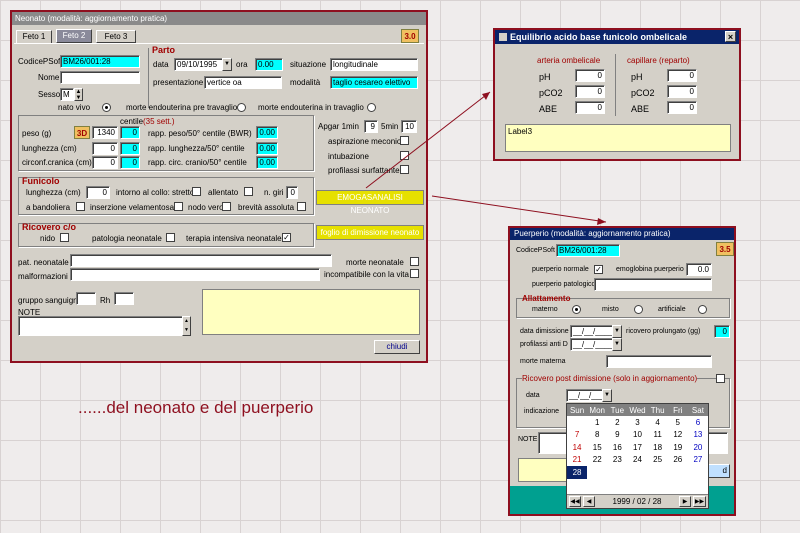 The image size is (800, 533). Describe the element at coordinates (105, 162) in the screenshot. I see `circonf-field: 0` at that location.